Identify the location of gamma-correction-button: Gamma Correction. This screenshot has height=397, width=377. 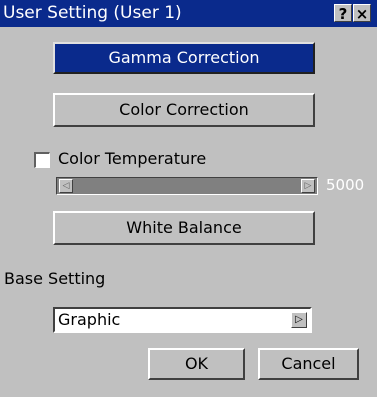
(184, 58).